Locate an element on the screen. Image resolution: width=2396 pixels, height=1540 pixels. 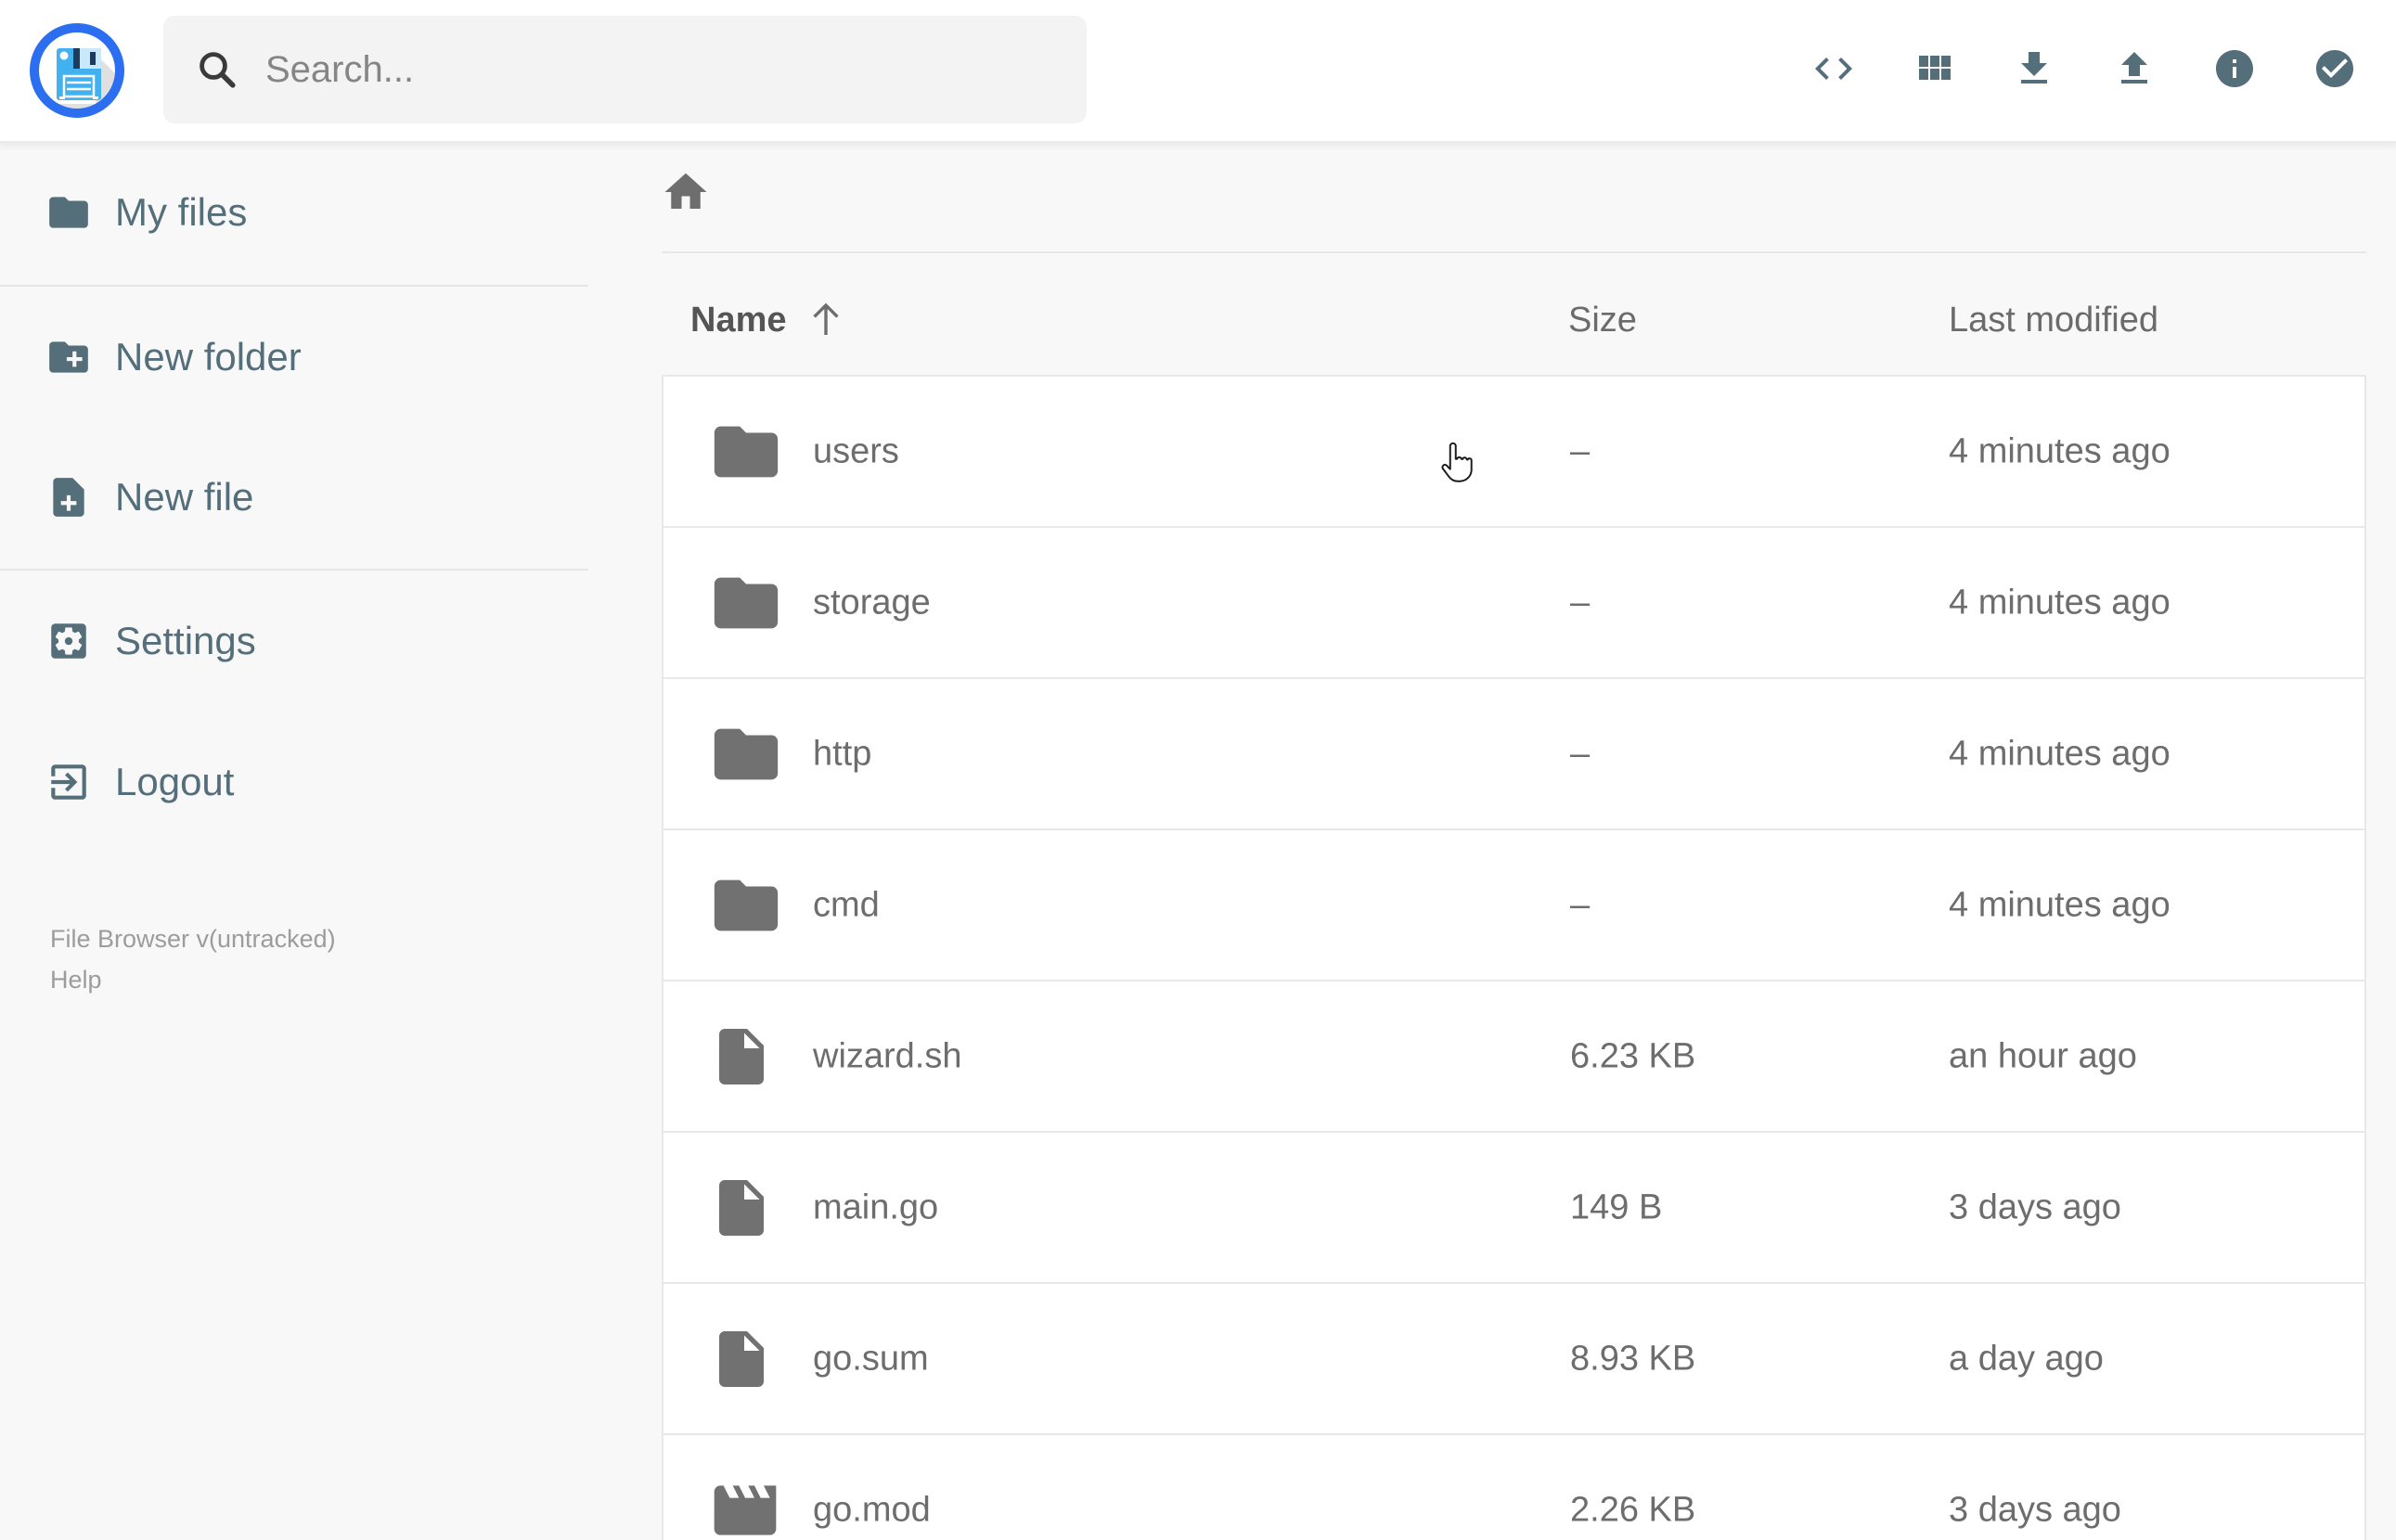
file-modified: an hour ago is located at coordinates (2043, 1055).